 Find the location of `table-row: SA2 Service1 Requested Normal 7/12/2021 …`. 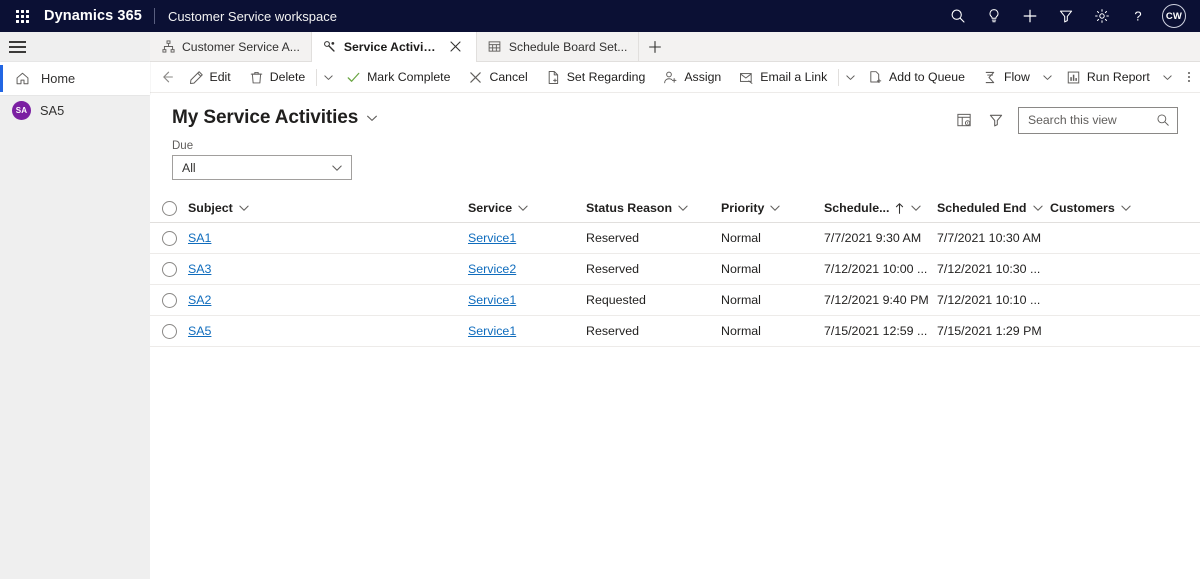

table-row: SA2 Service1 Requested Normal 7/12/2021 … is located at coordinates (675, 300).